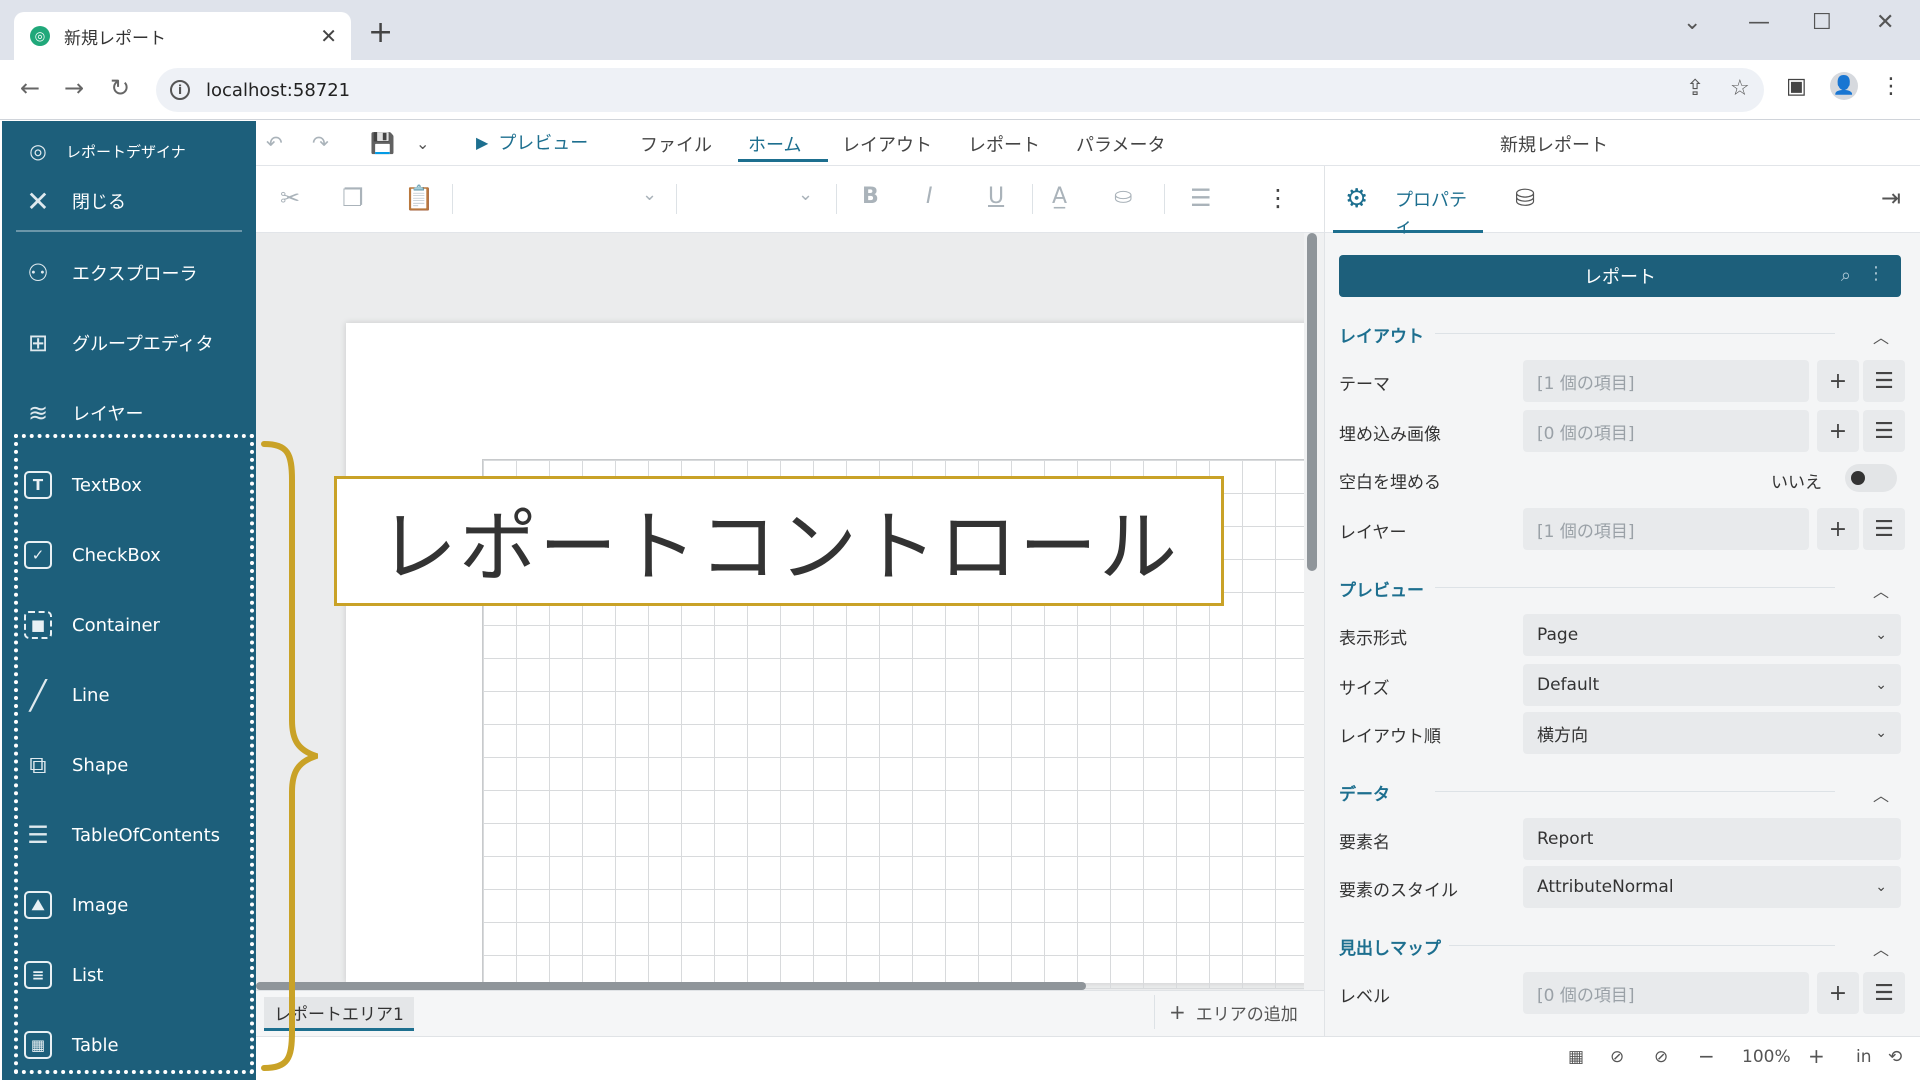  Describe the element at coordinates (887, 144) in the screenshot. I see `menu-layout: レイアウト` at that location.